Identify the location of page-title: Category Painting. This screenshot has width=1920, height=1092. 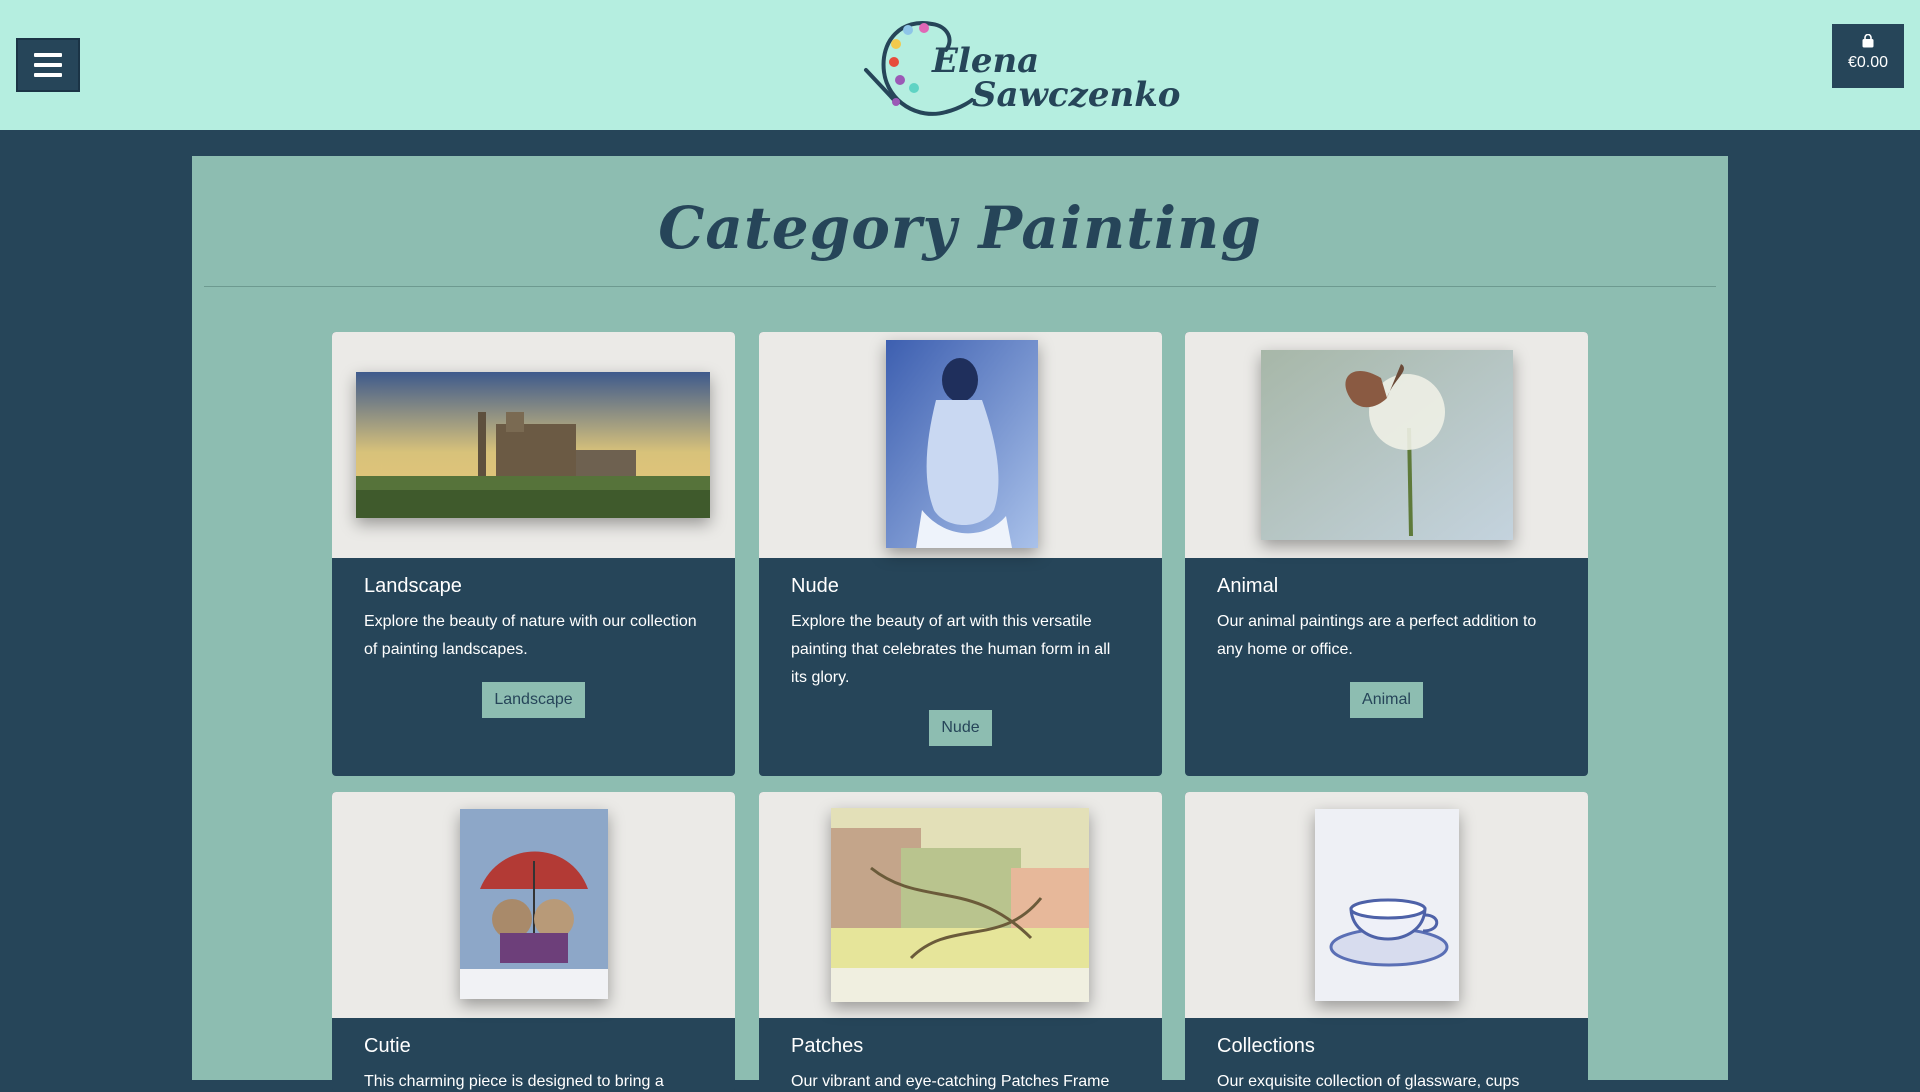
(960, 228).